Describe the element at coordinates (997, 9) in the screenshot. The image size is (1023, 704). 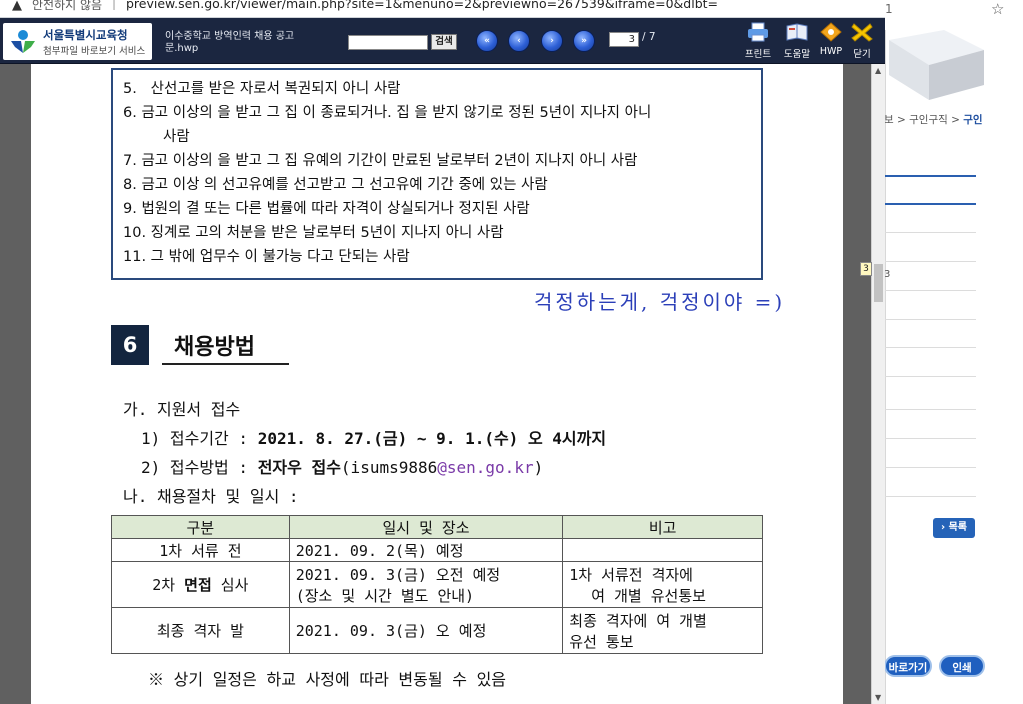
I see `bookmark-star-icon: ☆` at that location.